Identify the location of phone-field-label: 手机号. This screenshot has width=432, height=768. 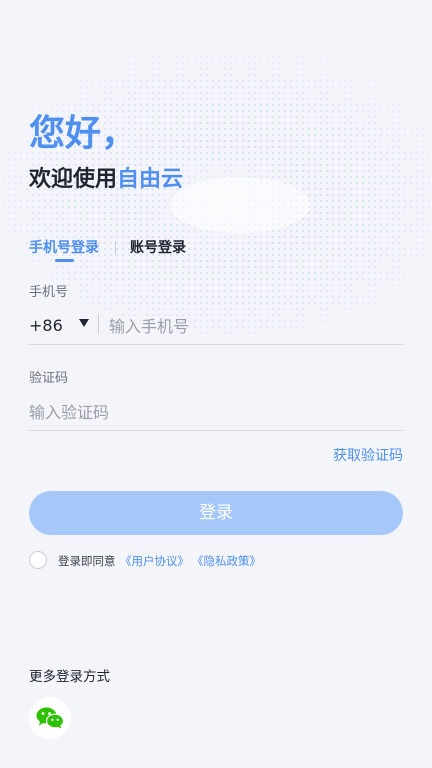
(49, 292).